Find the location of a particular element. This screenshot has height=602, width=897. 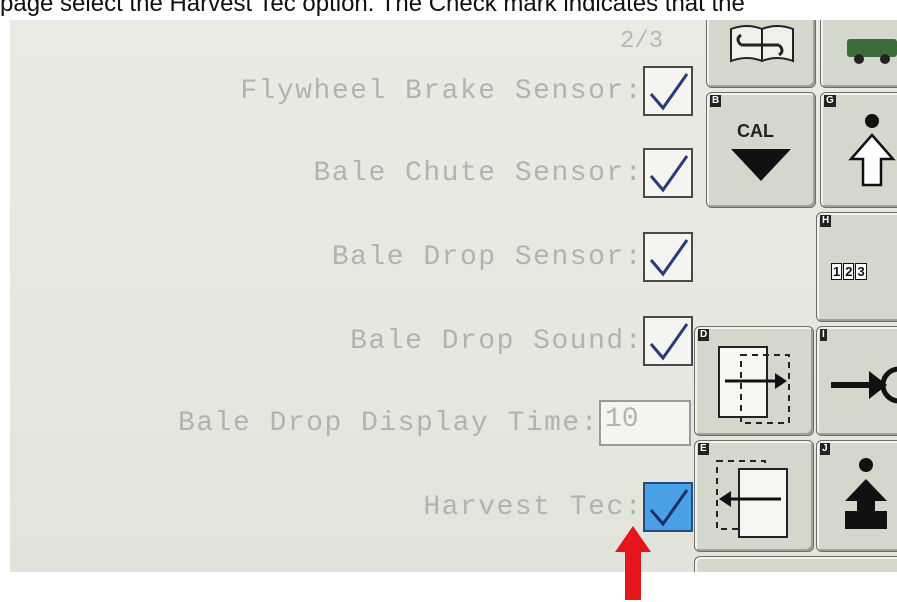

up-arrow-filled-icon is located at coordinates (866, 493).